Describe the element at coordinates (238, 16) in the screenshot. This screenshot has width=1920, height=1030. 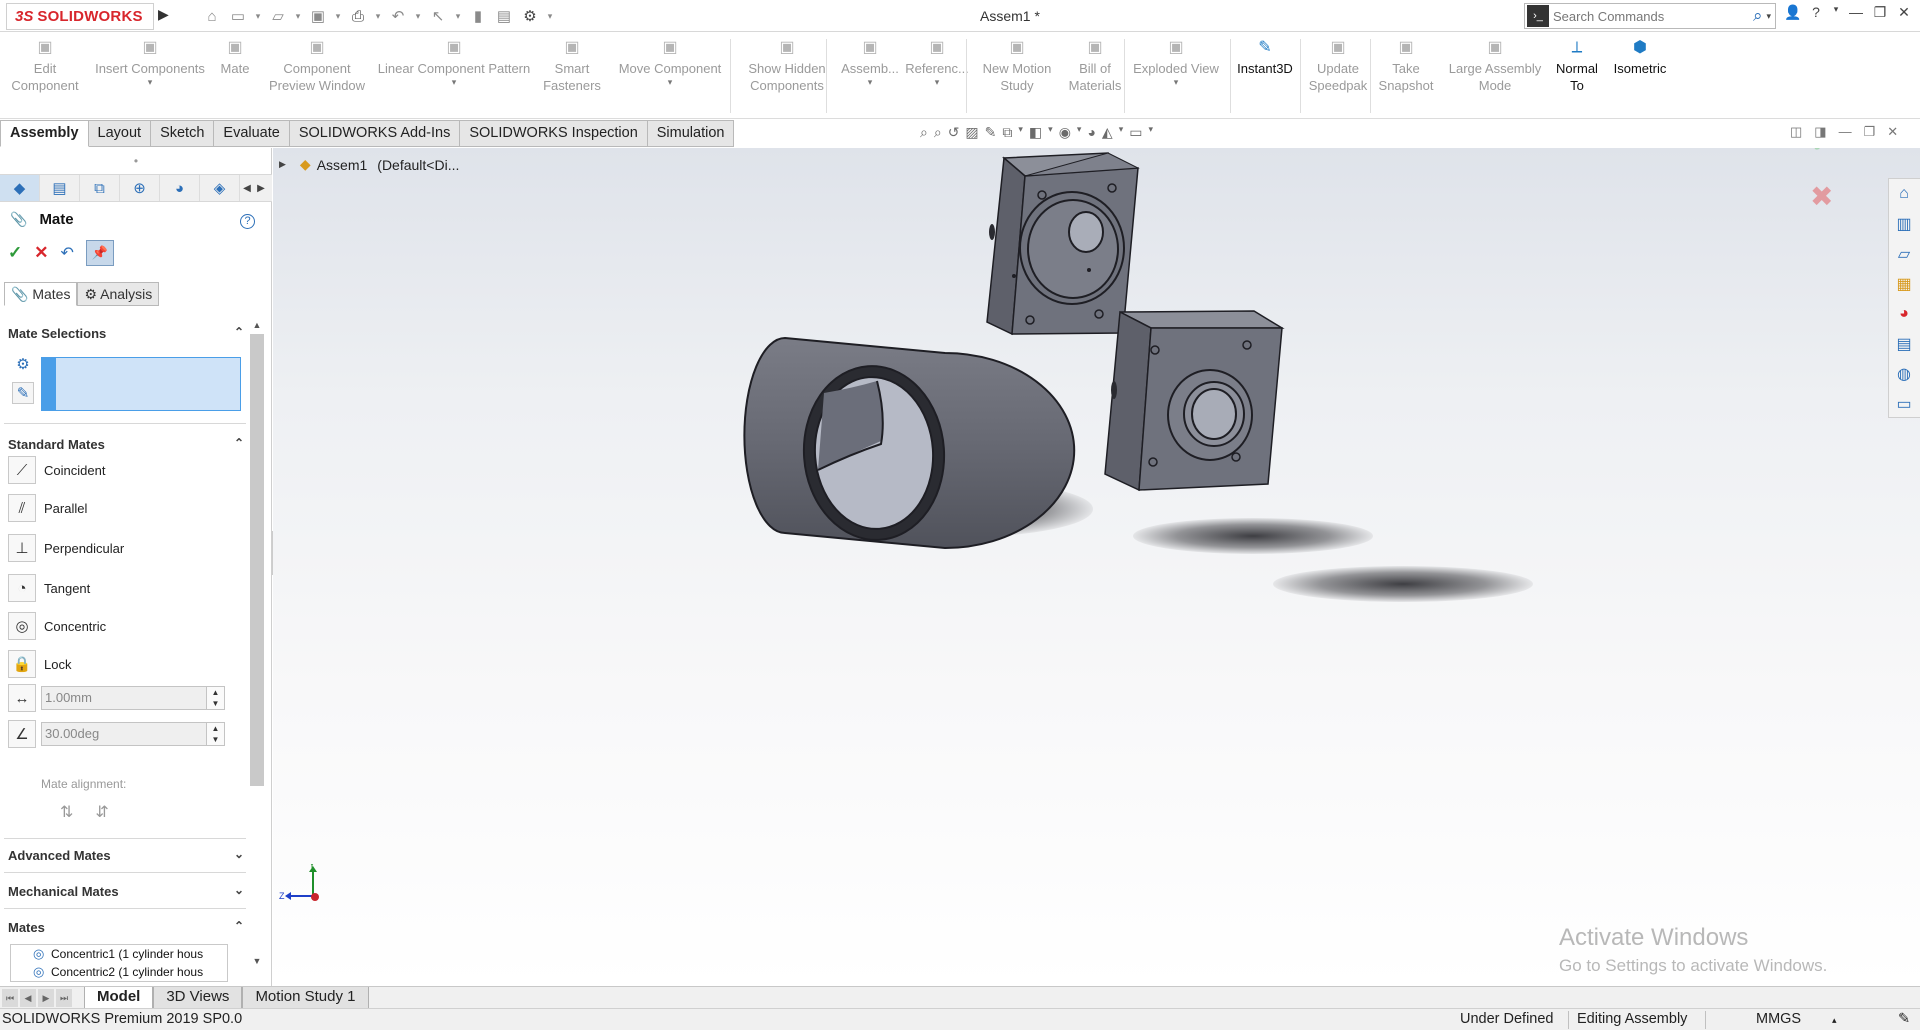
I see `new-document-icon: ▭` at that location.